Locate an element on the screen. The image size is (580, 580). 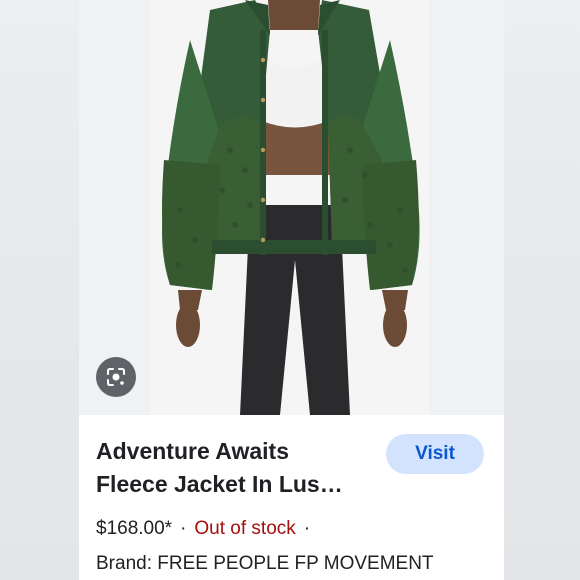
product-title-line1: Adventure Awaits is located at coordinates (192, 451).